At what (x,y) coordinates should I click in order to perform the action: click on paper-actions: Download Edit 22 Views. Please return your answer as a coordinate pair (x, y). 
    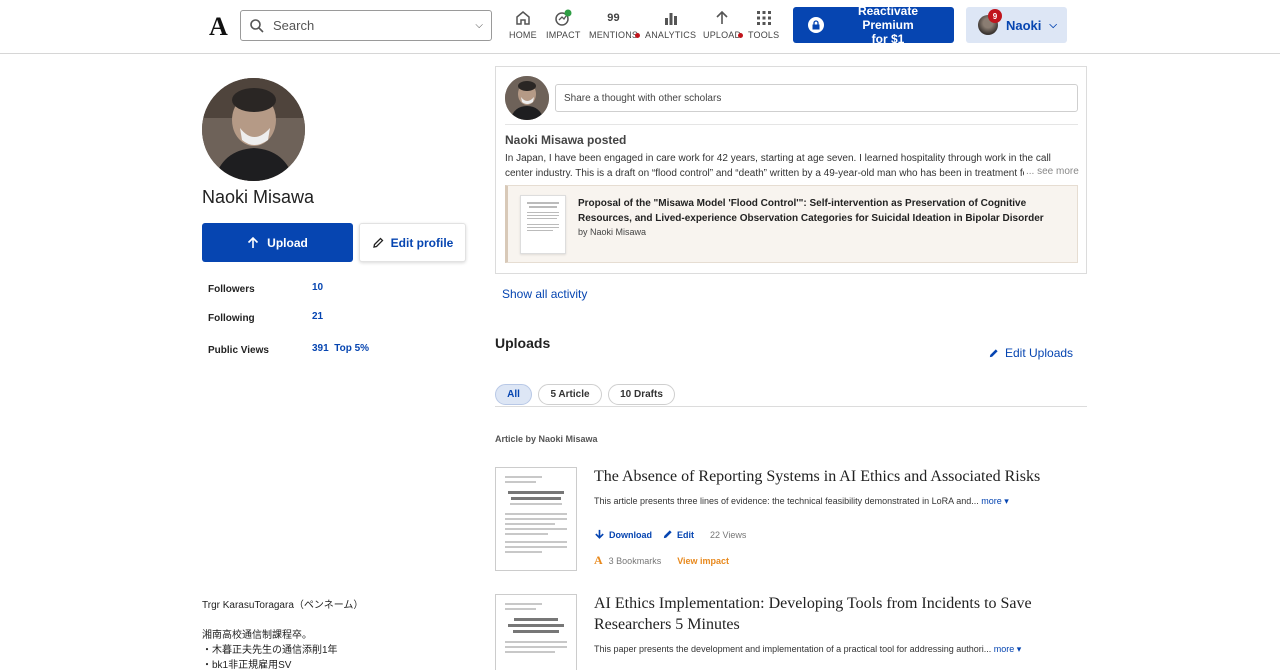
    Looking at the image, I should click on (670, 534).